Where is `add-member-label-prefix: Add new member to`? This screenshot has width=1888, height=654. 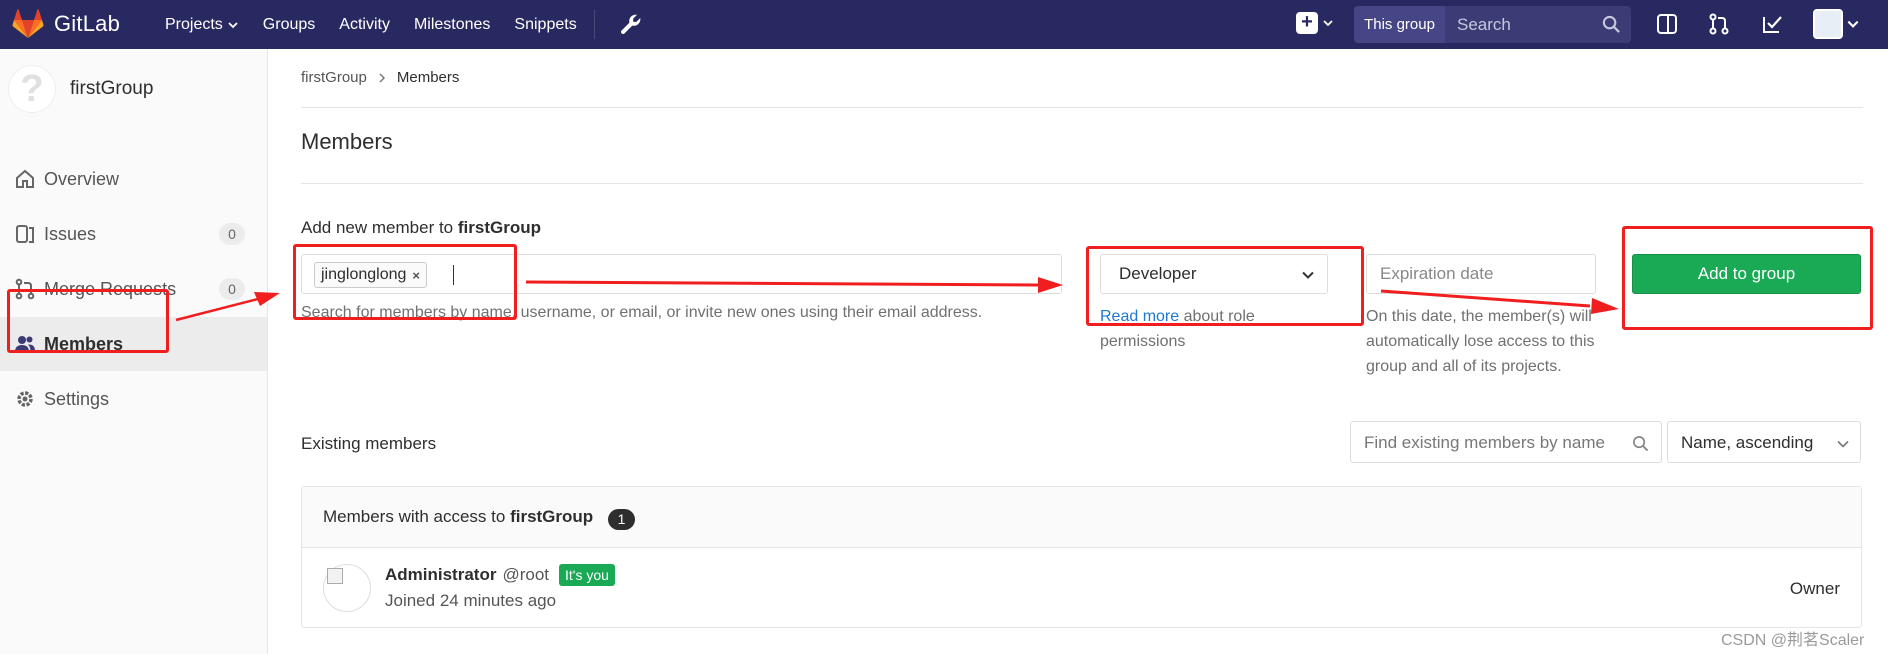
add-member-label-prefix: Add new member to is located at coordinates (379, 227).